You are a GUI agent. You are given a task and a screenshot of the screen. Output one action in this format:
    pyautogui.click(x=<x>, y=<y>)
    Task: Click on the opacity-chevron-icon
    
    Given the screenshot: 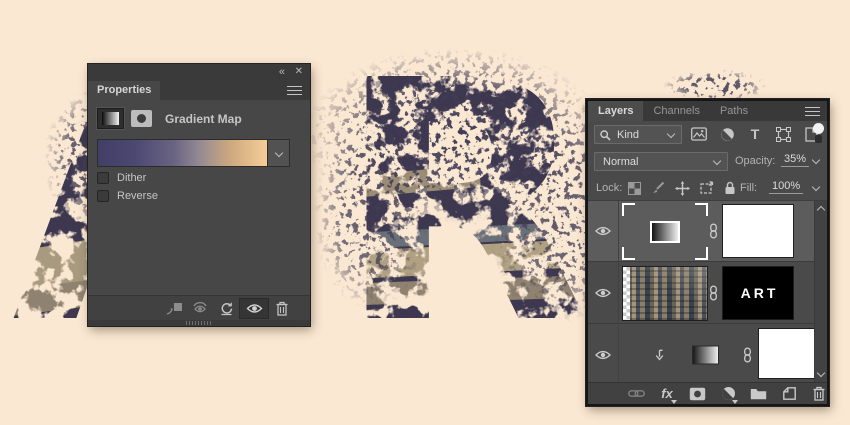 What is the action you would take?
    pyautogui.click(x=816, y=160)
    